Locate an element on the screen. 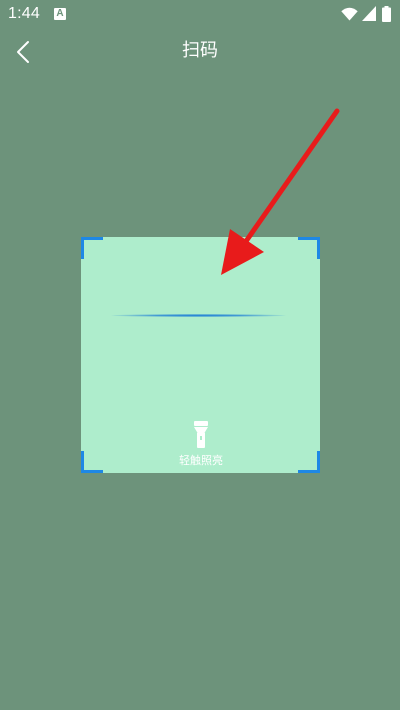 The height and width of the screenshot is (710, 400). wifi-icon is located at coordinates (349, 14).